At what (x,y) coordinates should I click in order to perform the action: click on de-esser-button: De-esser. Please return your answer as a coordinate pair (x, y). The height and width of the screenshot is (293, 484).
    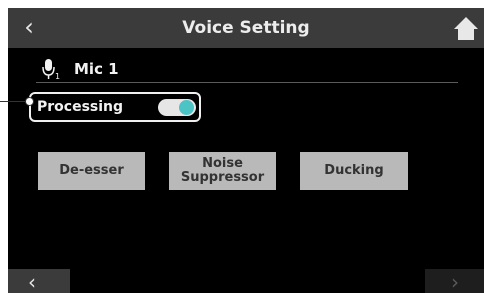
    Looking at the image, I should click on (91, 171).